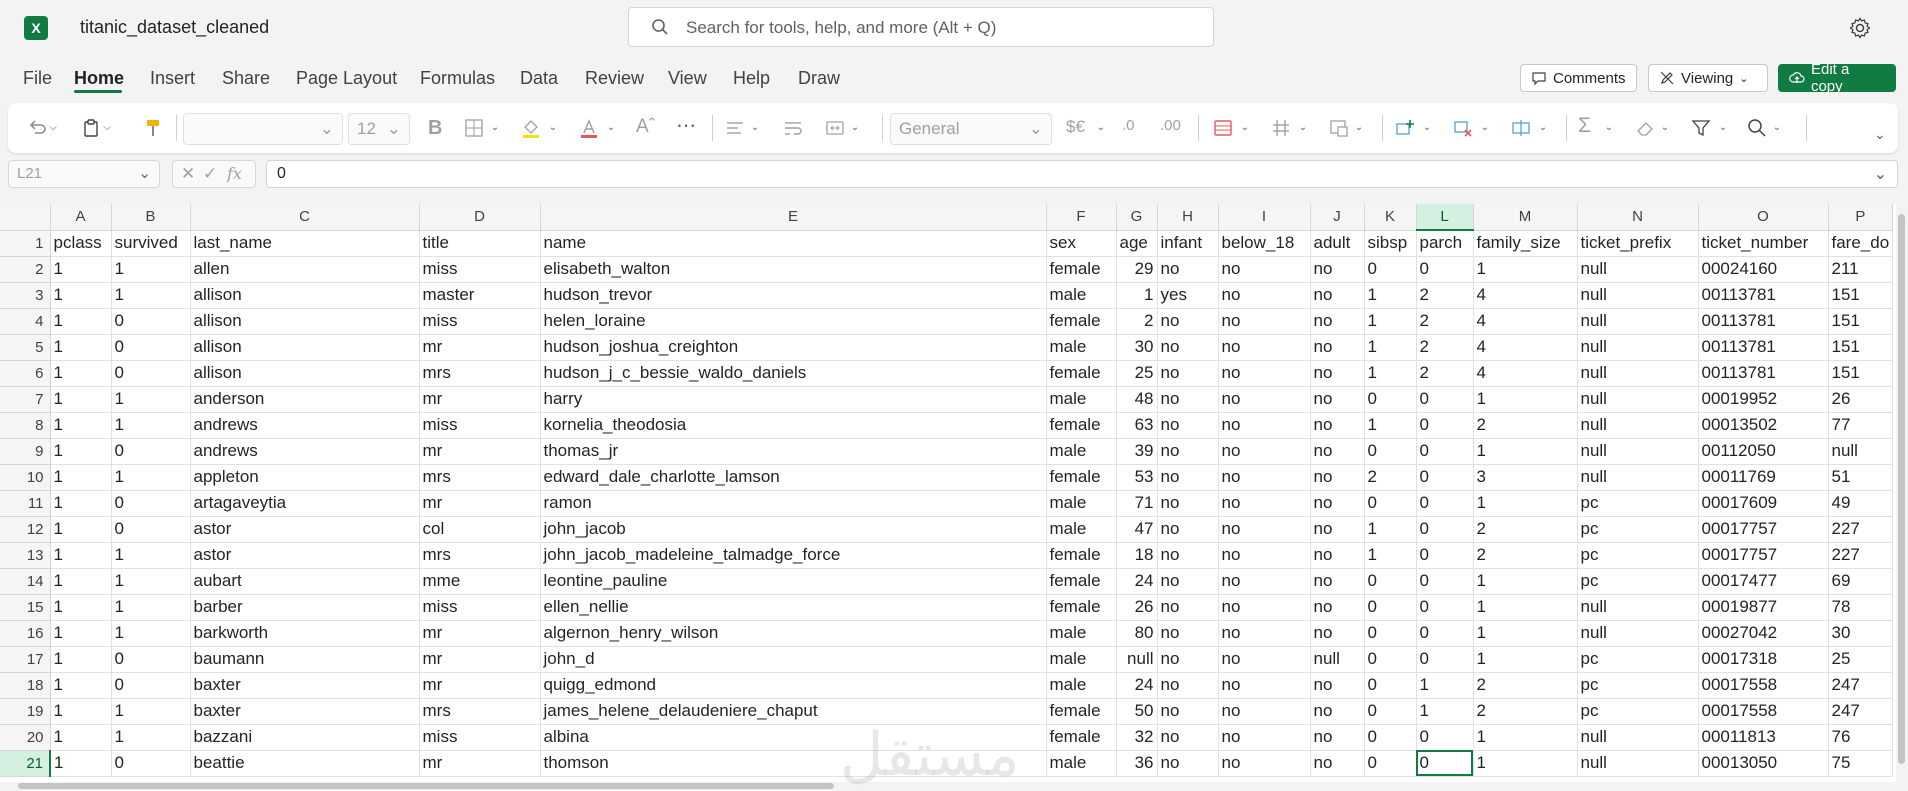 This screenshot has width=1908, height=791. Describe the element at coordinates (1763, 555) in the screenshot. I see `cell: 00017757` at that location.